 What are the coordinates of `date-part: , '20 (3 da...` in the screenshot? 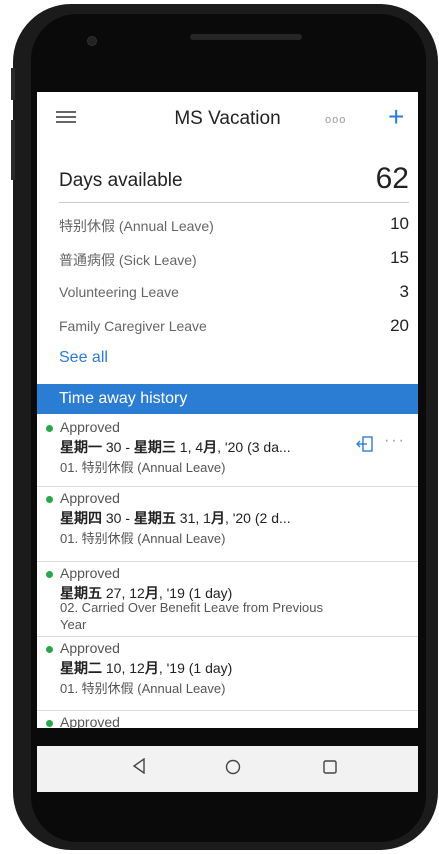 It's located at (254, 447).